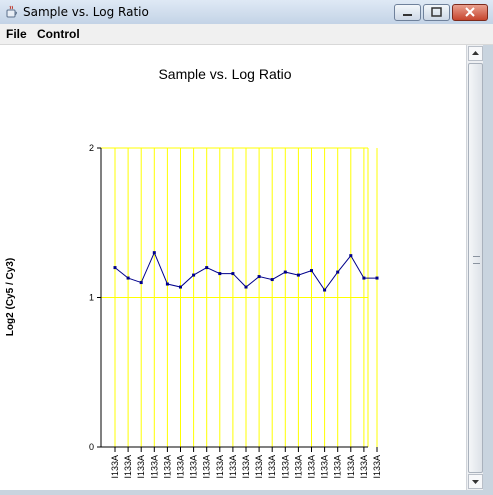 This screenshot has height=495, width=493. I want to click on minimize-icon, so click(407, 15).